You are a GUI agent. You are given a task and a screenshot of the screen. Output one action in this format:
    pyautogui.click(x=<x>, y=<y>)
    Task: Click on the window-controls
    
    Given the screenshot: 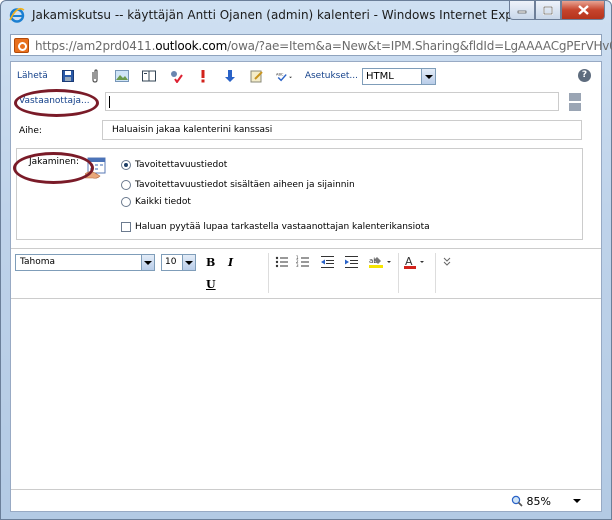 What is the action you would take?
    pyautogui.click(x=557, y=10)
    